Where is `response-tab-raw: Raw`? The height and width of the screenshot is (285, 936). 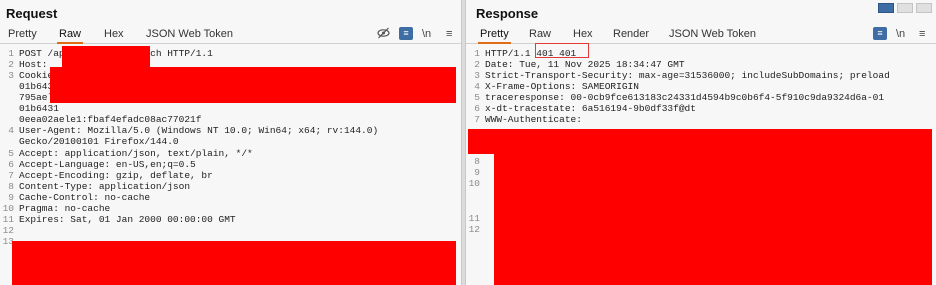 response-tab-raw: Raw is located at coordinates (540, 34).